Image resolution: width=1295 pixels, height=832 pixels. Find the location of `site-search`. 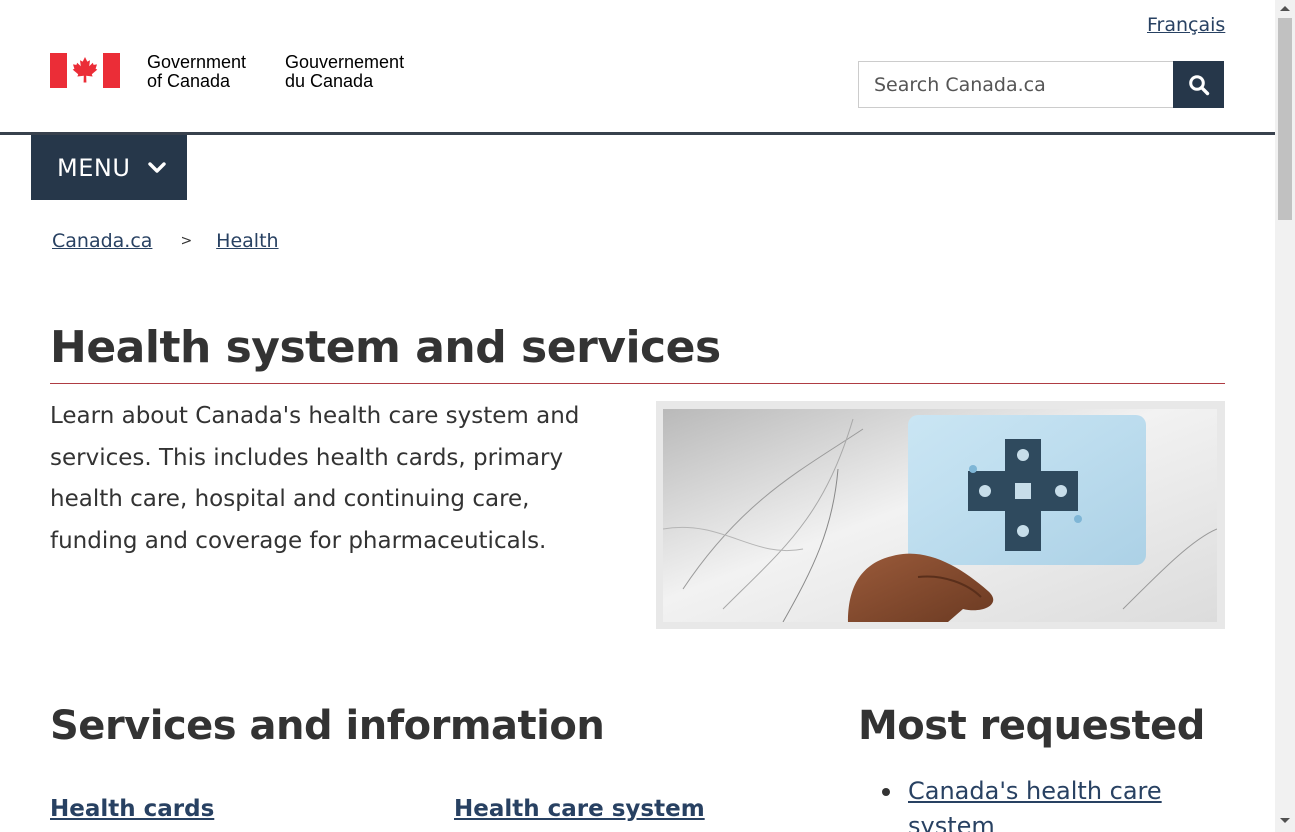

site-search is located at coordinates (1041, 84).